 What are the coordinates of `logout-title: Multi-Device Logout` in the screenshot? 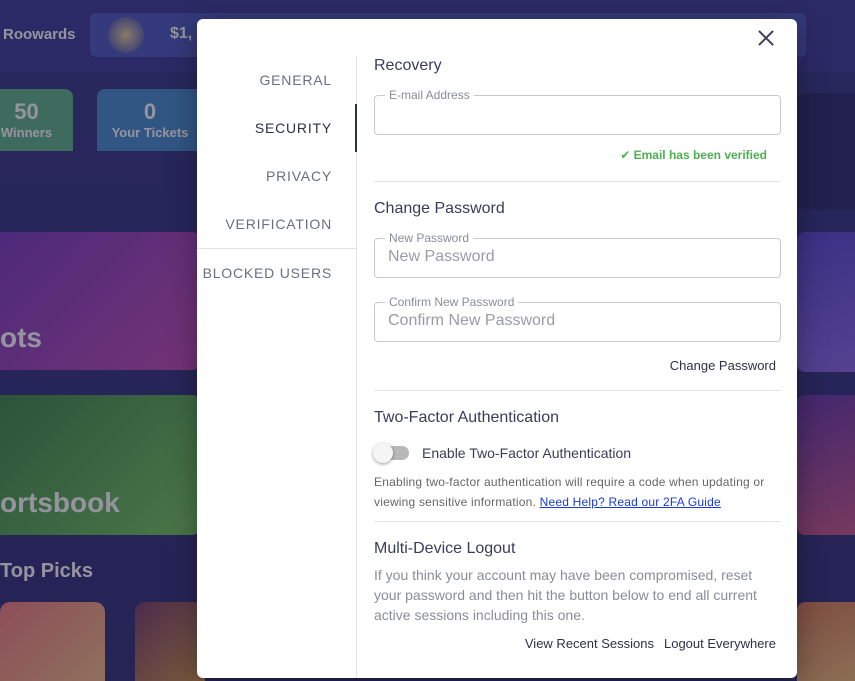 It's located at (445, 548).